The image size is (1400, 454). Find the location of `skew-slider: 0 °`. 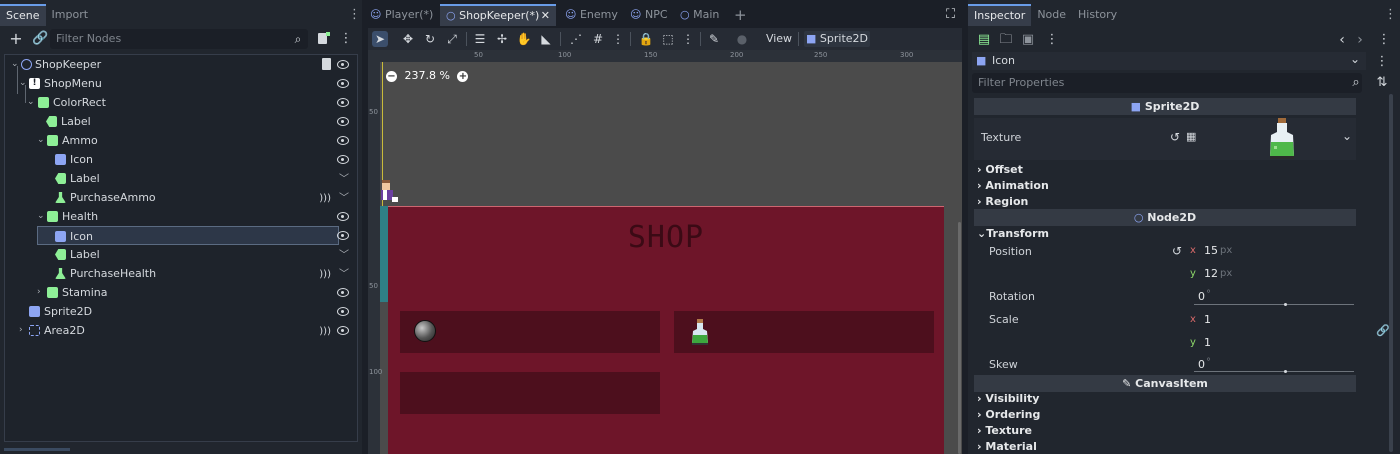

skew-slider: 0 ° is located at coordinates (1273, 365).